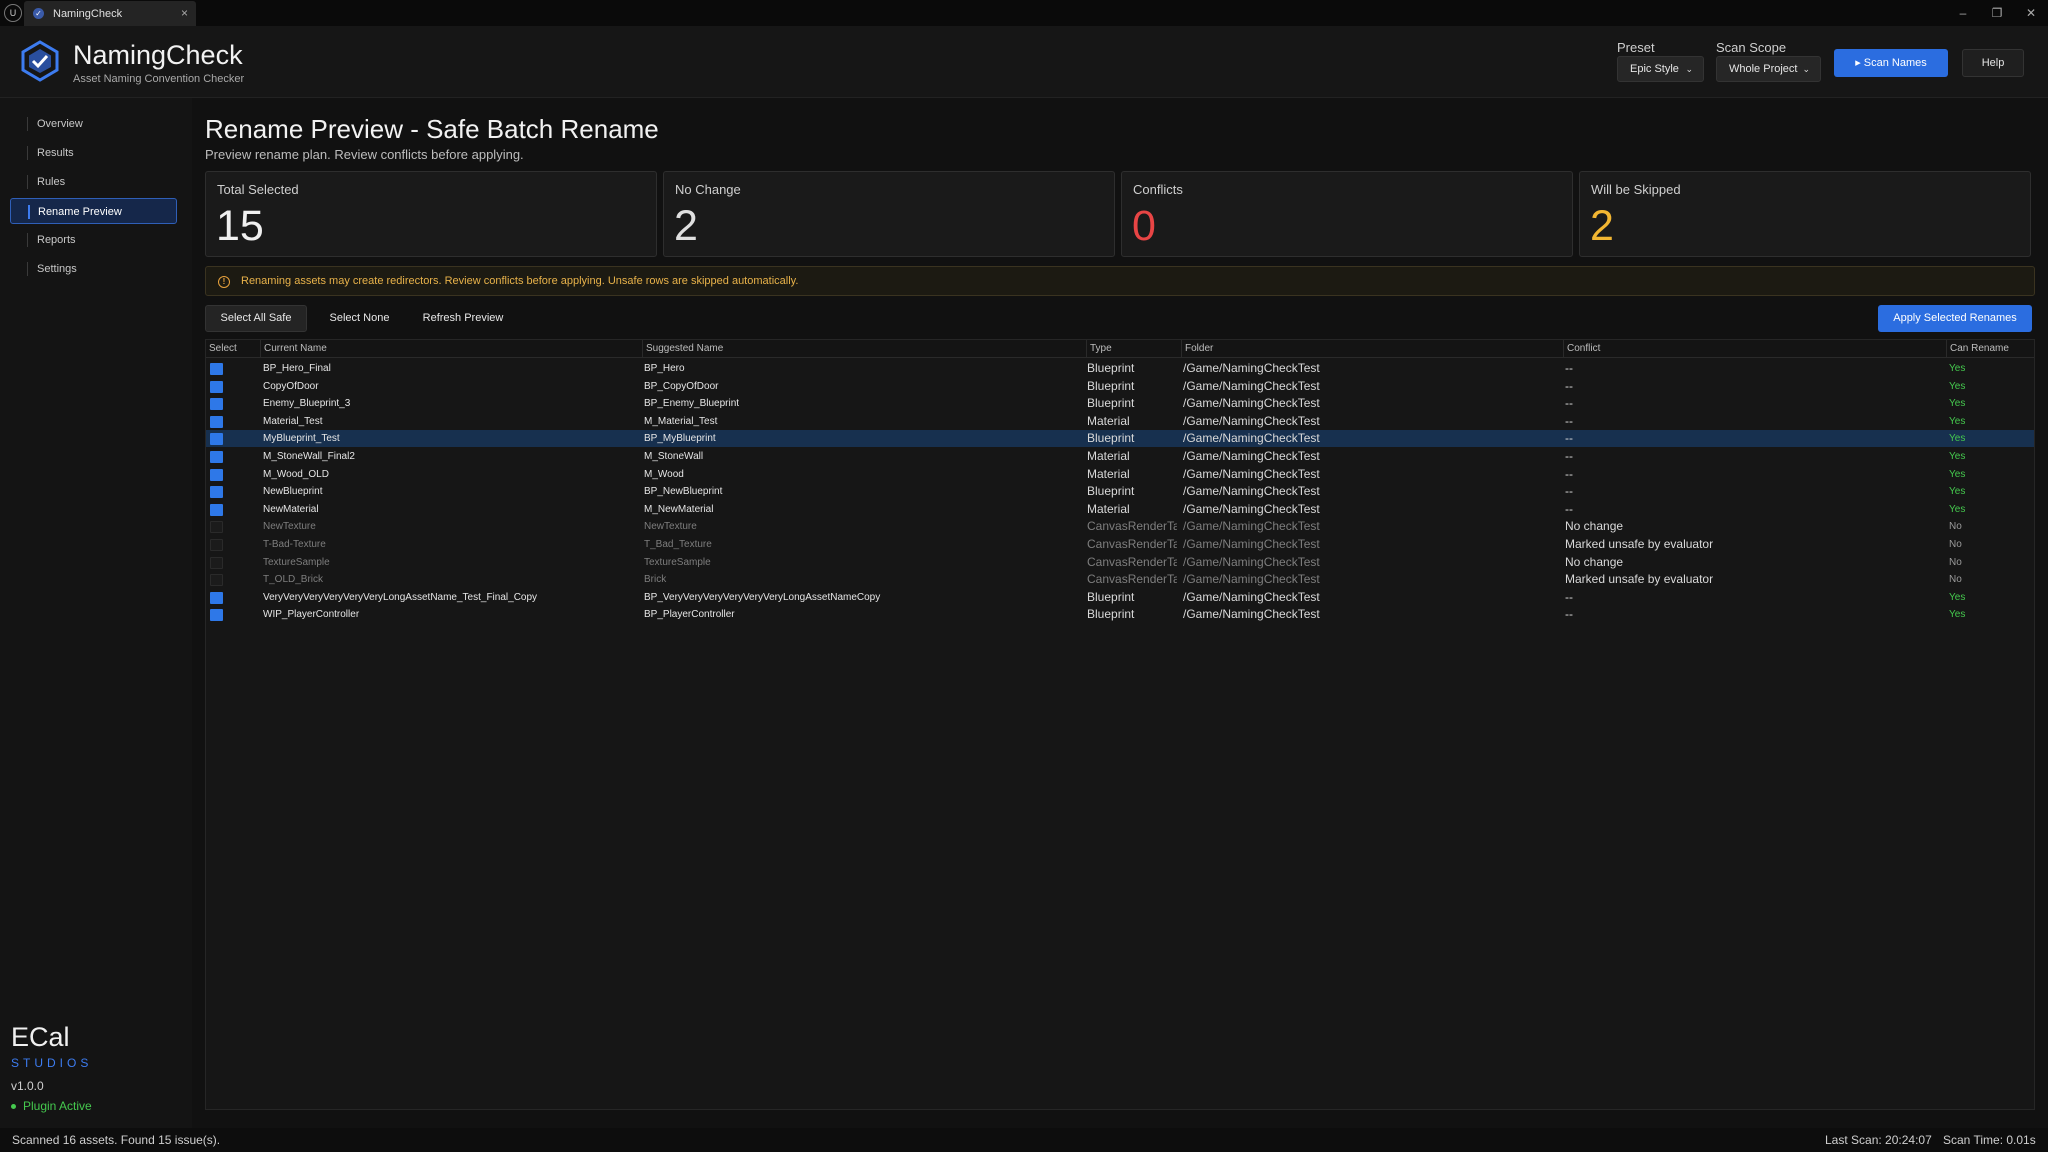  What do you see at coordinates (289, 527) in the screenshot?
I see `current-name-cell: NewTexture` at bounding box center [289, 527].